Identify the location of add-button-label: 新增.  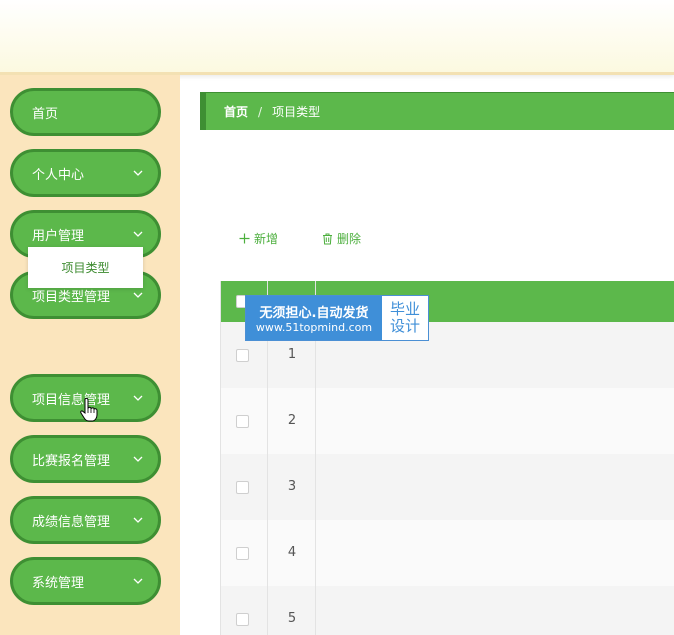
(266, 239).